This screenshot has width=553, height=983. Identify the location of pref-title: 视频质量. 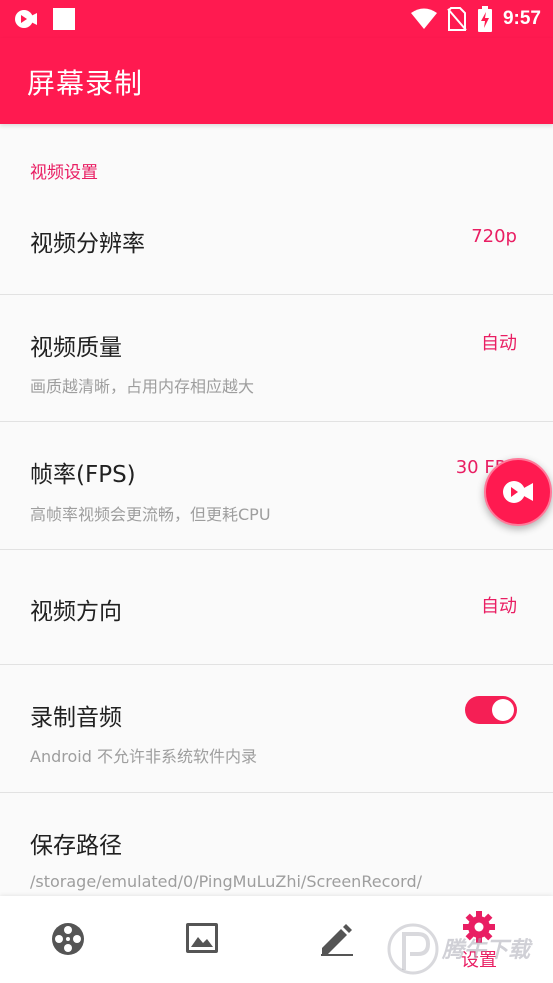
(76, 348).